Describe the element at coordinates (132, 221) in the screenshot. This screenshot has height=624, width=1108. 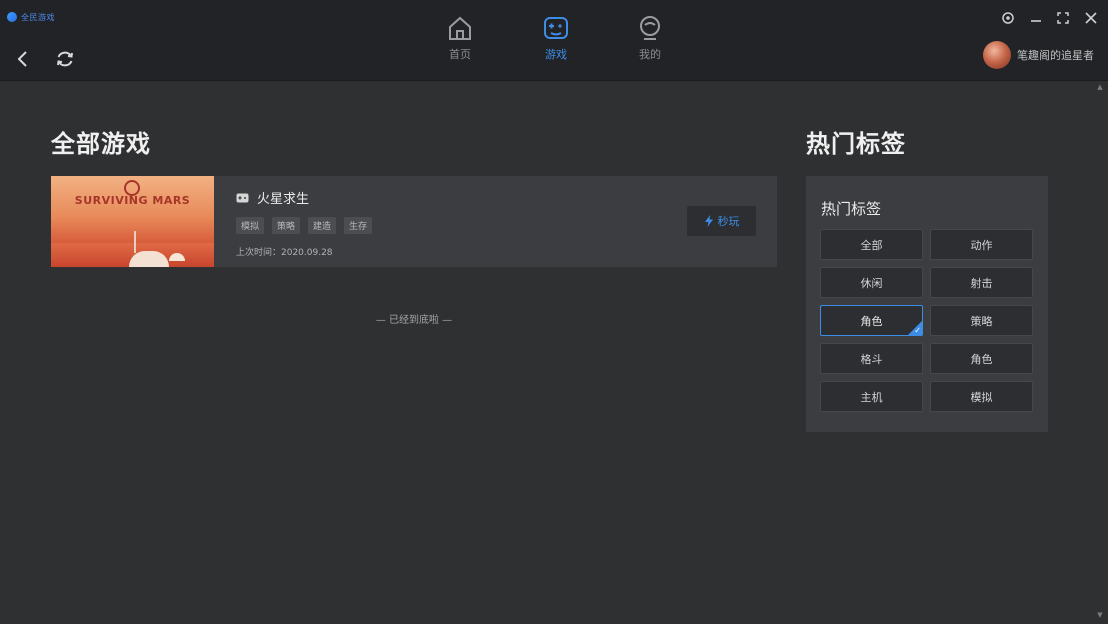
I see `game-cover-image: SURVIVING MARS` at that location.